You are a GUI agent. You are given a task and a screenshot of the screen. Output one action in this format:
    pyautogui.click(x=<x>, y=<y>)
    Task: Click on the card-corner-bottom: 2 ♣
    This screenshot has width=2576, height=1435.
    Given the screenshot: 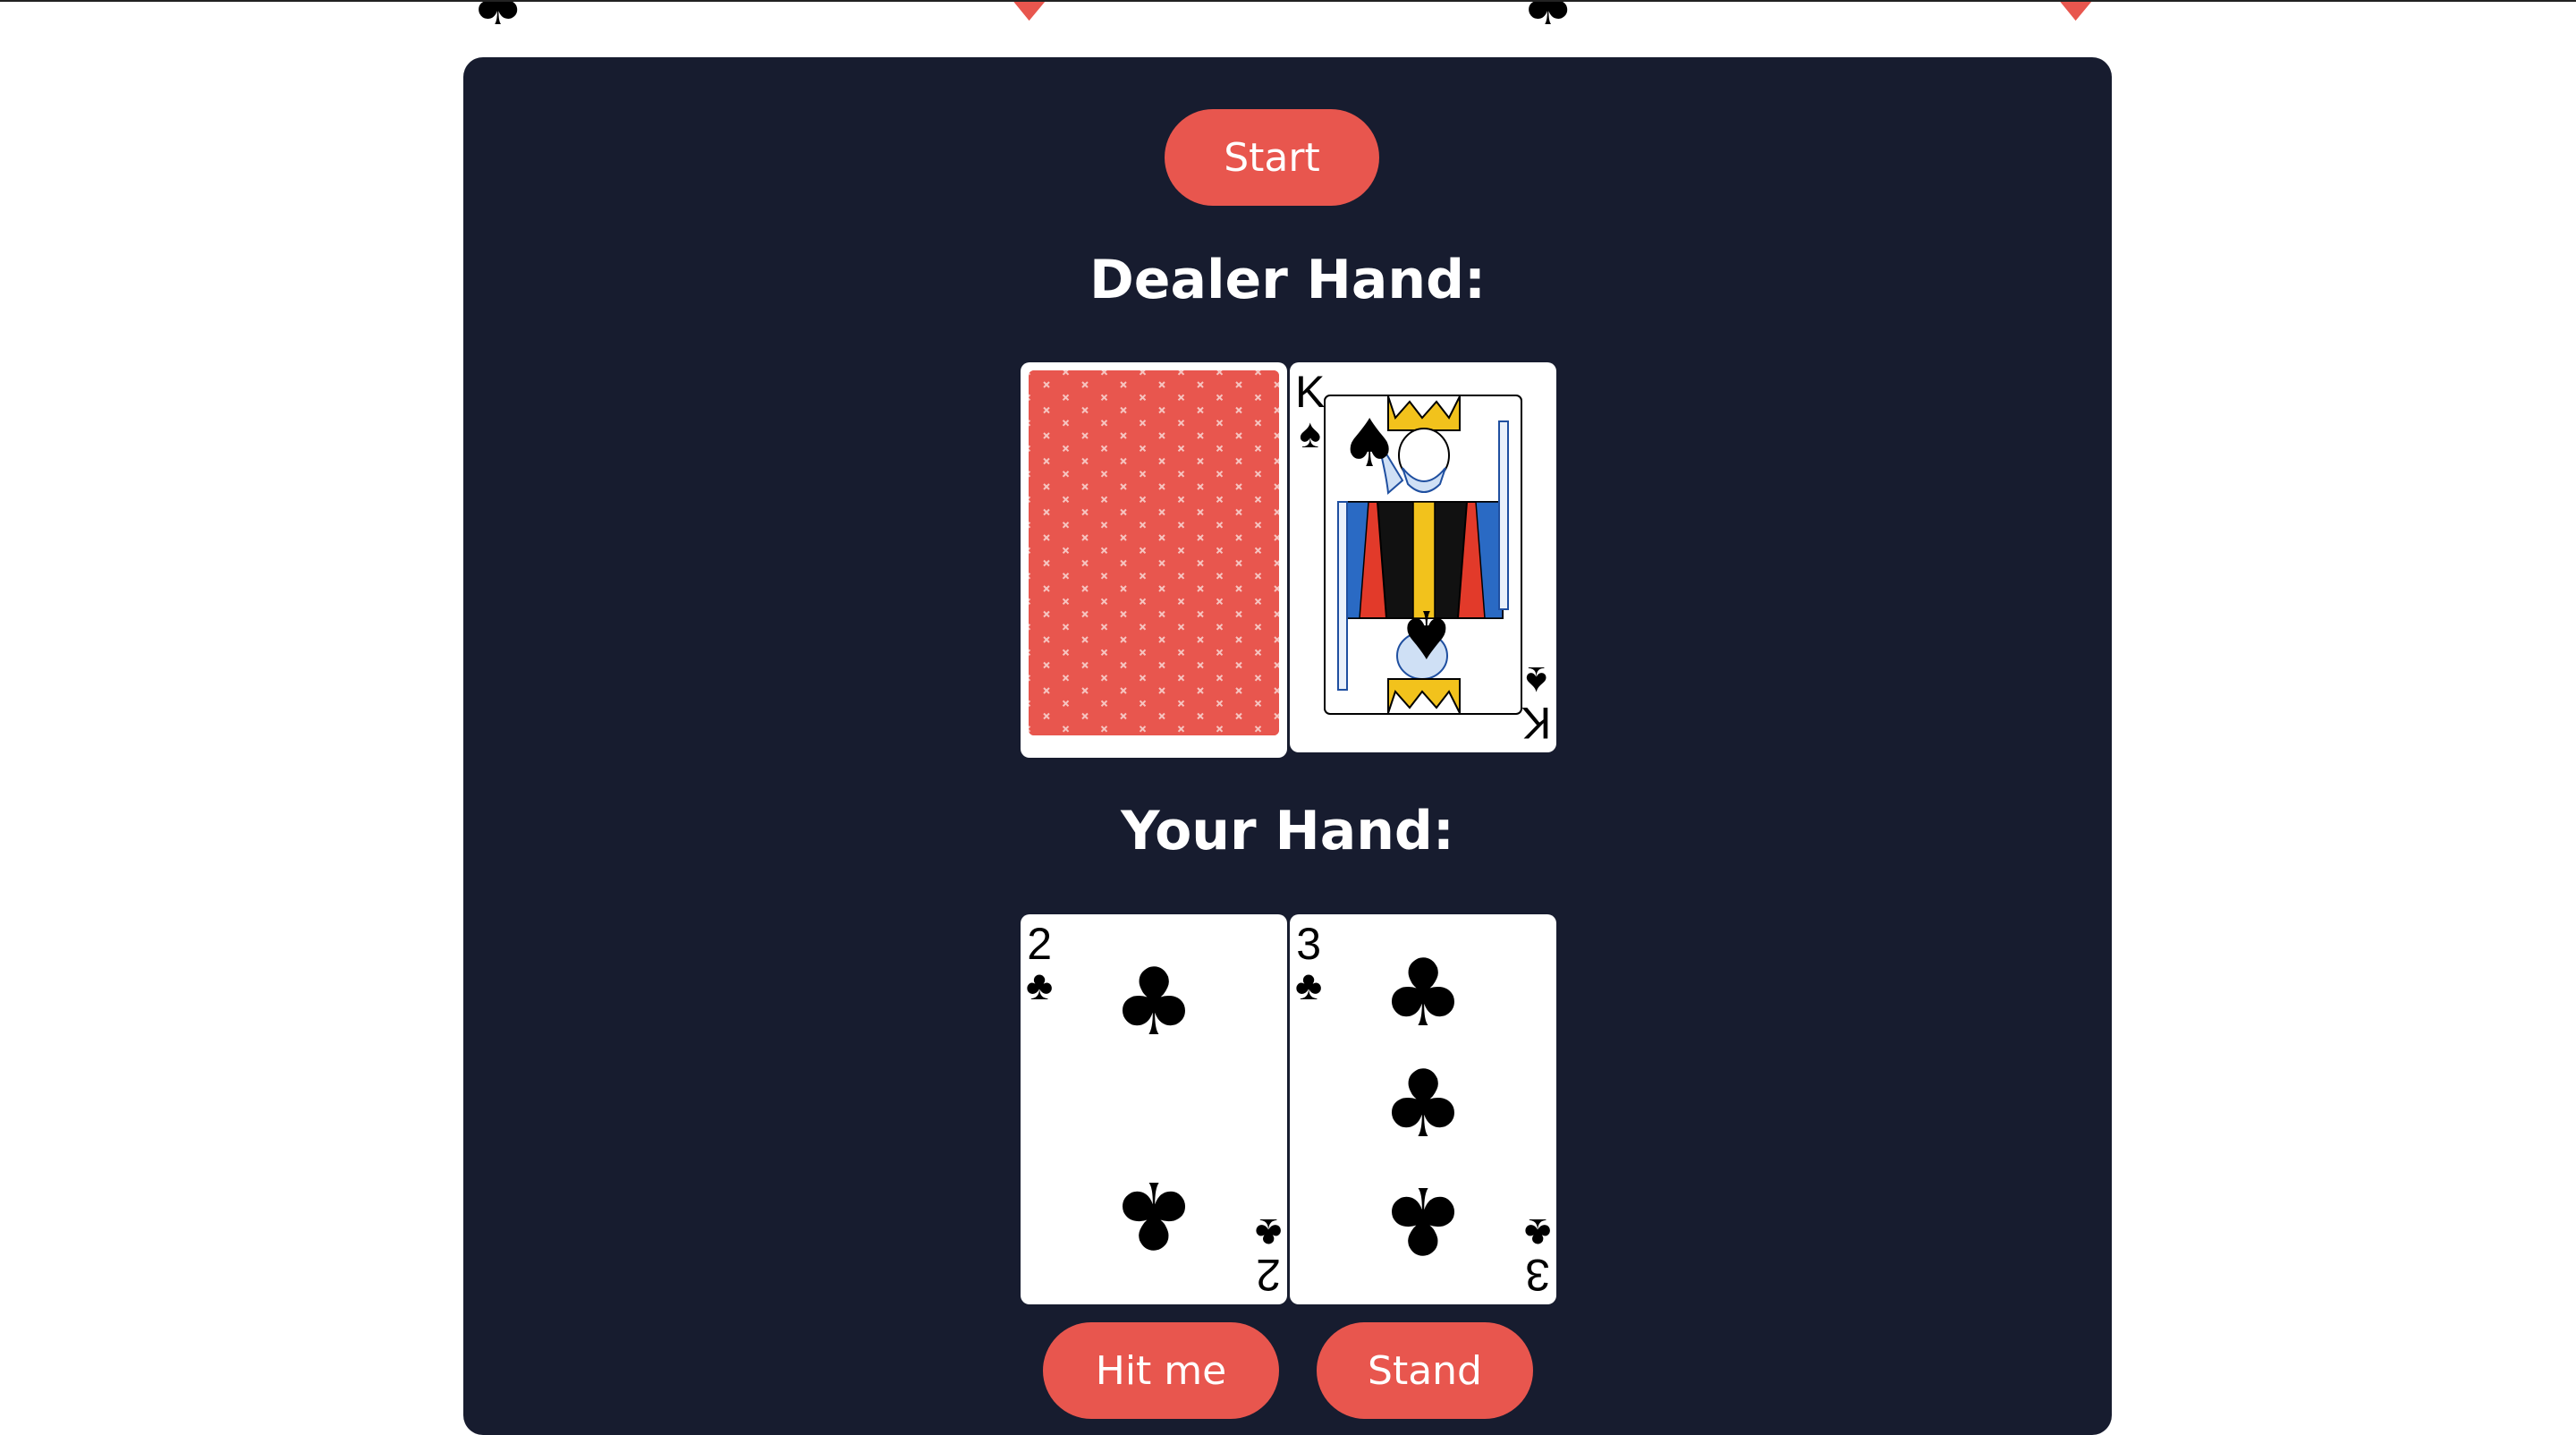 What is the action you would take?
    pyautogui.click(x=1268, y=1255)
    